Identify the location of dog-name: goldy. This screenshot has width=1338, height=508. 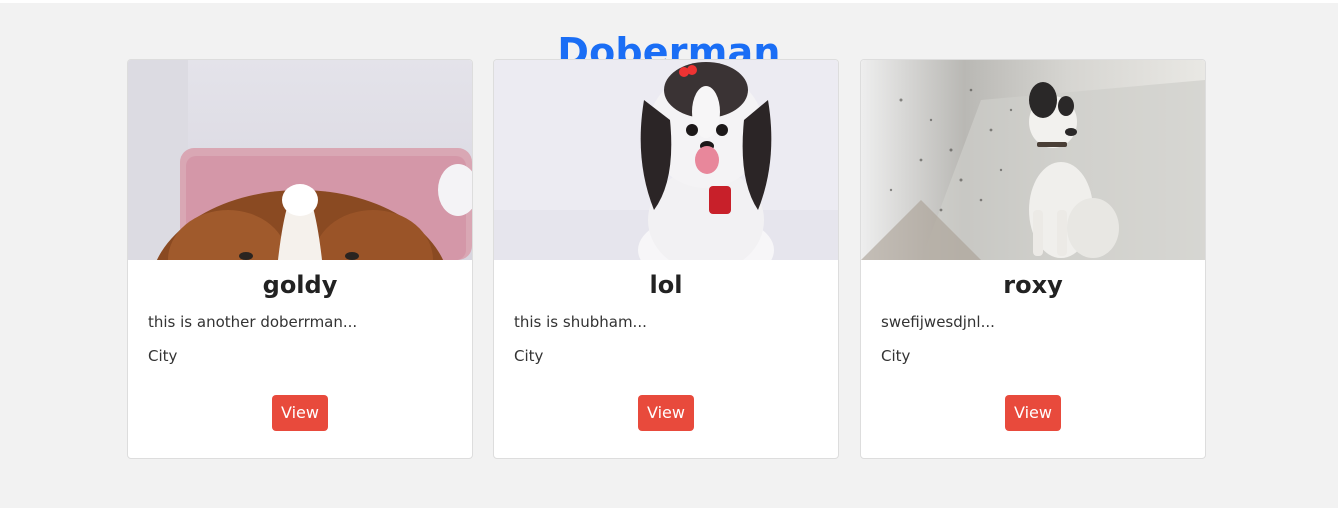
(300, 285).